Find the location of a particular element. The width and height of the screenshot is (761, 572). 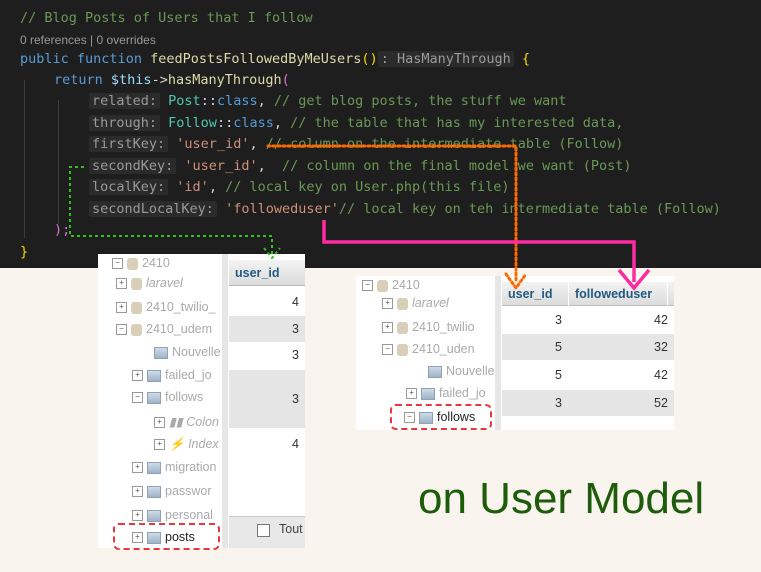

this-var: $this is located at coordinates (131, 80).